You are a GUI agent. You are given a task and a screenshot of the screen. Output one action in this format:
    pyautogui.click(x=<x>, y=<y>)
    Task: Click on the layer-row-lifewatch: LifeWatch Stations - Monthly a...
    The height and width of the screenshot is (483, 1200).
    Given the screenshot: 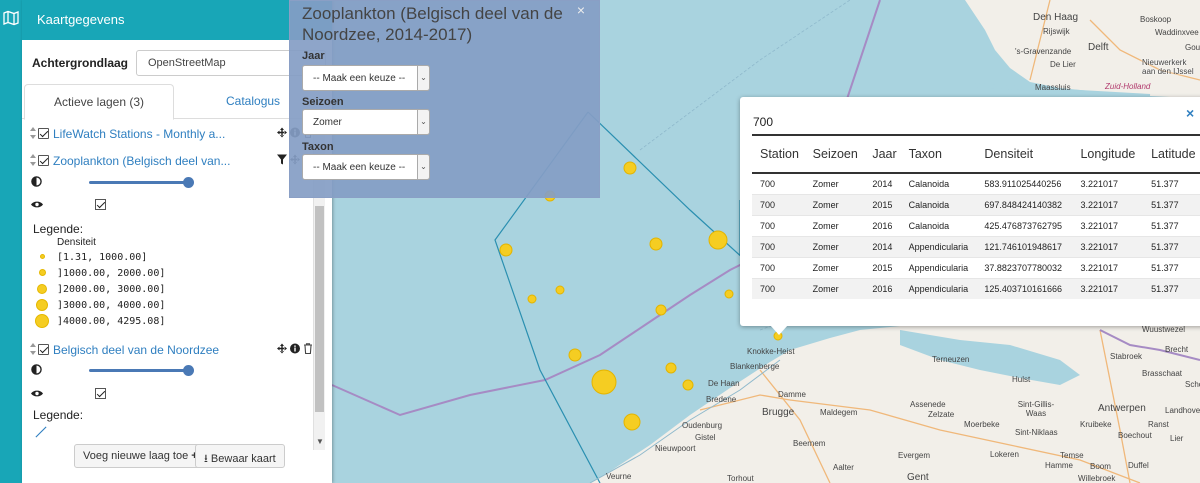 What is the action you would take?
    pyautogui.click(x=171, y=134)
    